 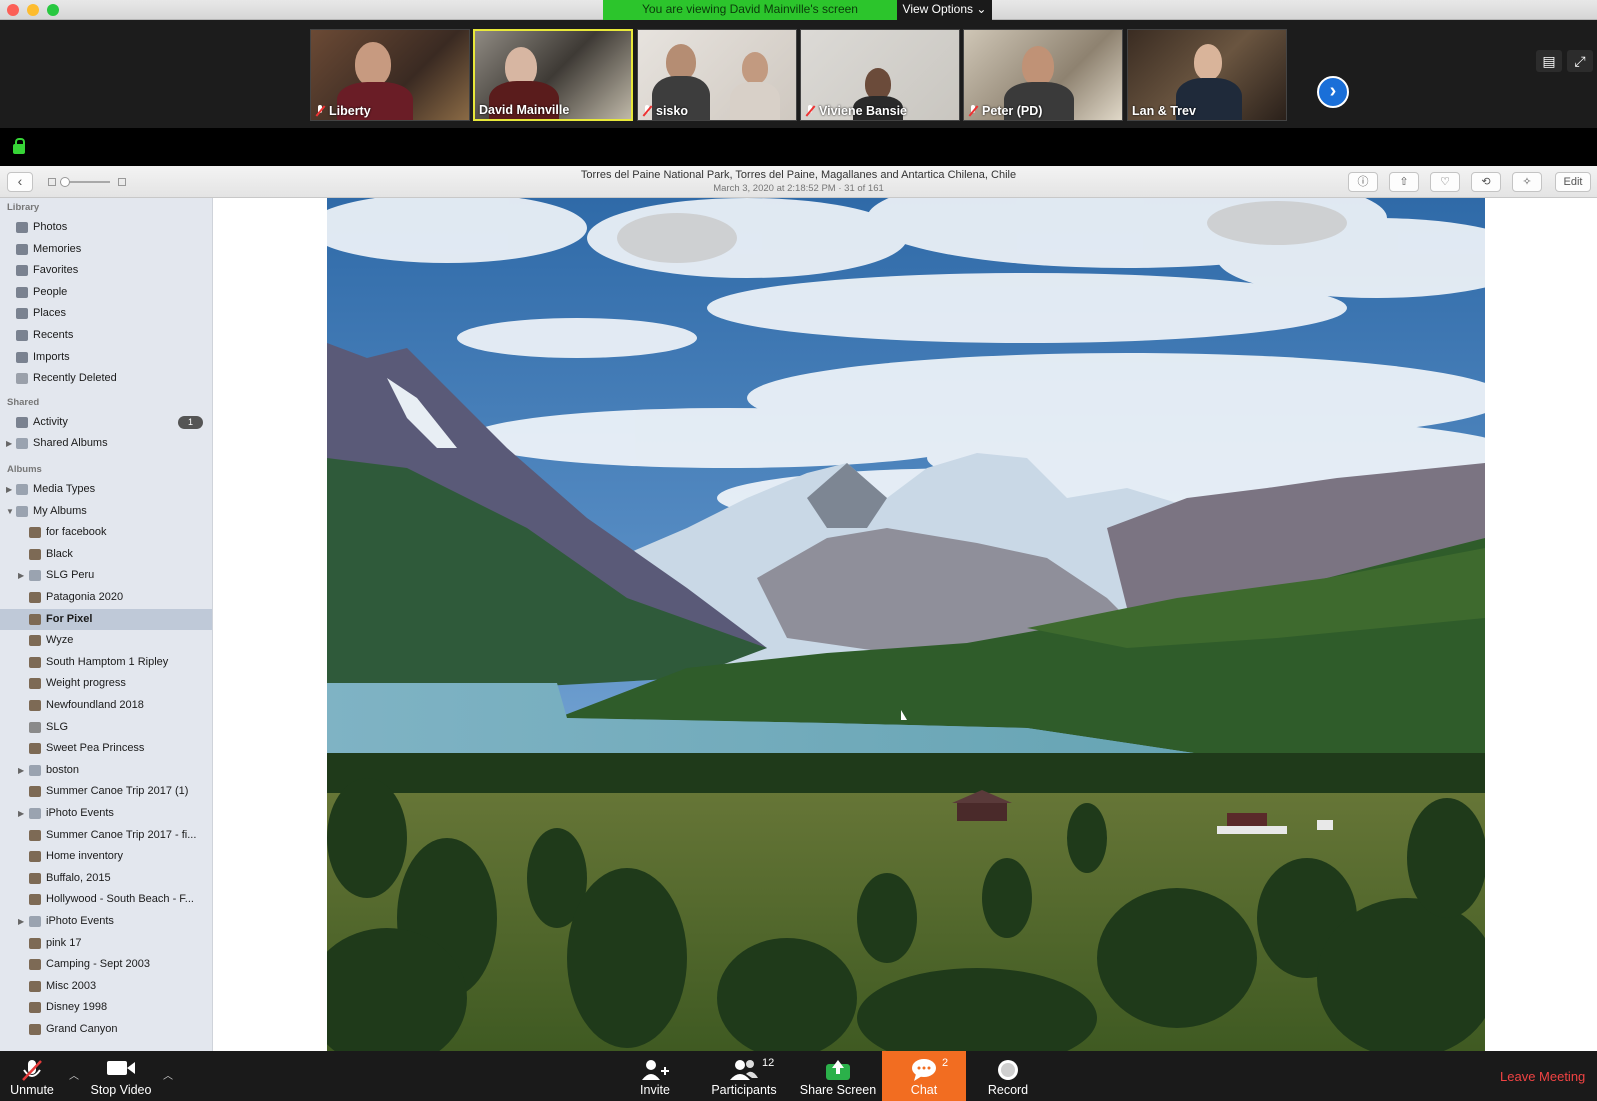 I want to click on sidebar-album-item: Sweet Pea Princess, so click(x=106, y=748).